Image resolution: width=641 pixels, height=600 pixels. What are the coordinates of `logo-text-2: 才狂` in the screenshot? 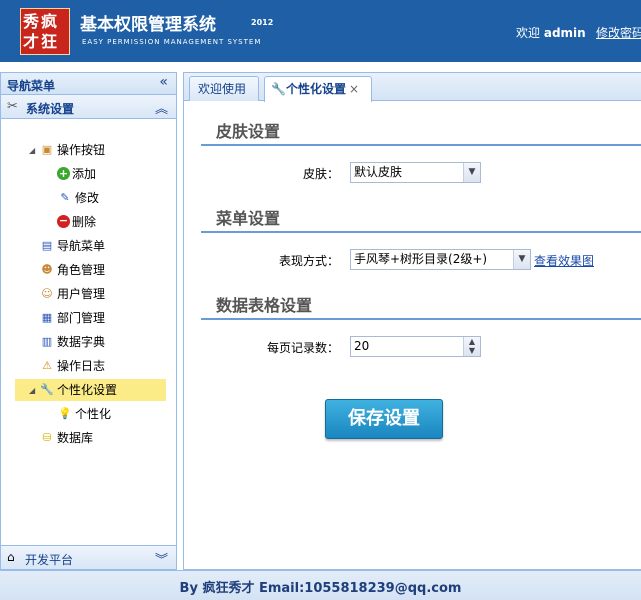 It's located at (41, 41).